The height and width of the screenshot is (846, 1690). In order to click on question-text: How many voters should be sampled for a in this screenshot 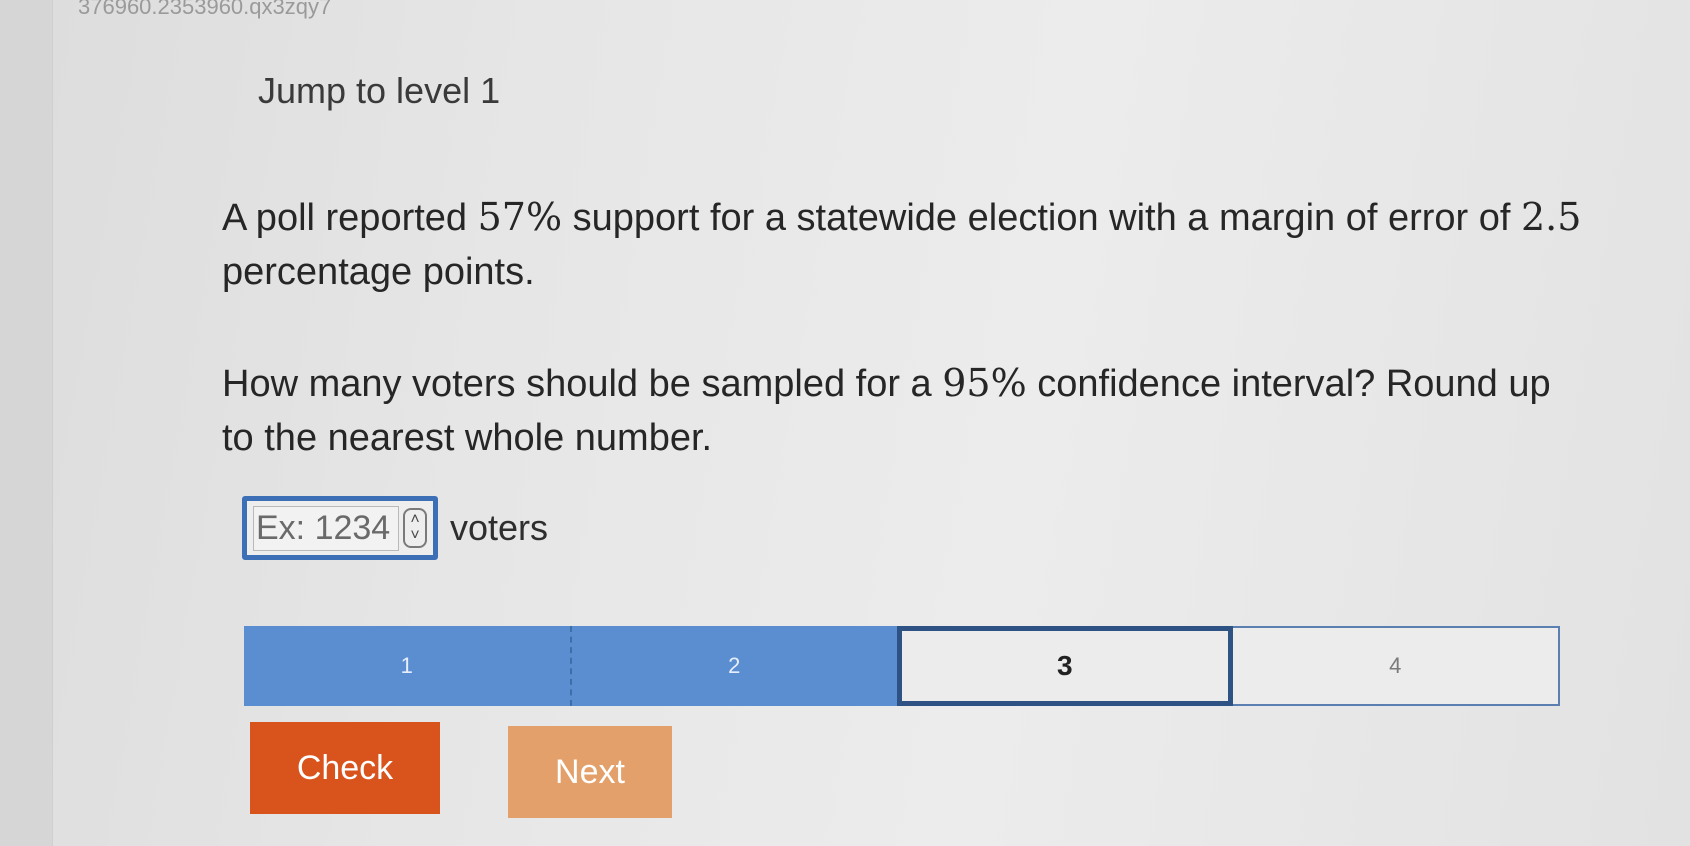, I will do `click(582, 384)`.